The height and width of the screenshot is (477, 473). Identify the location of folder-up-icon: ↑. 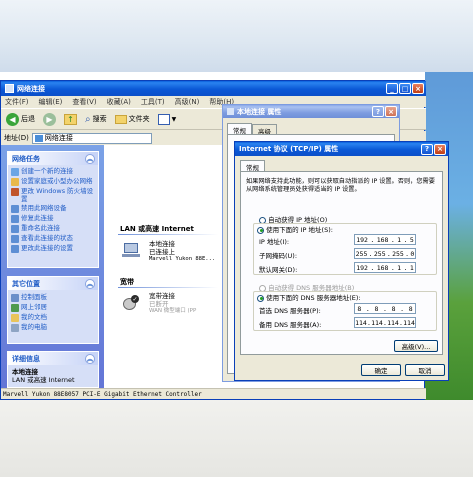
(70, 119).